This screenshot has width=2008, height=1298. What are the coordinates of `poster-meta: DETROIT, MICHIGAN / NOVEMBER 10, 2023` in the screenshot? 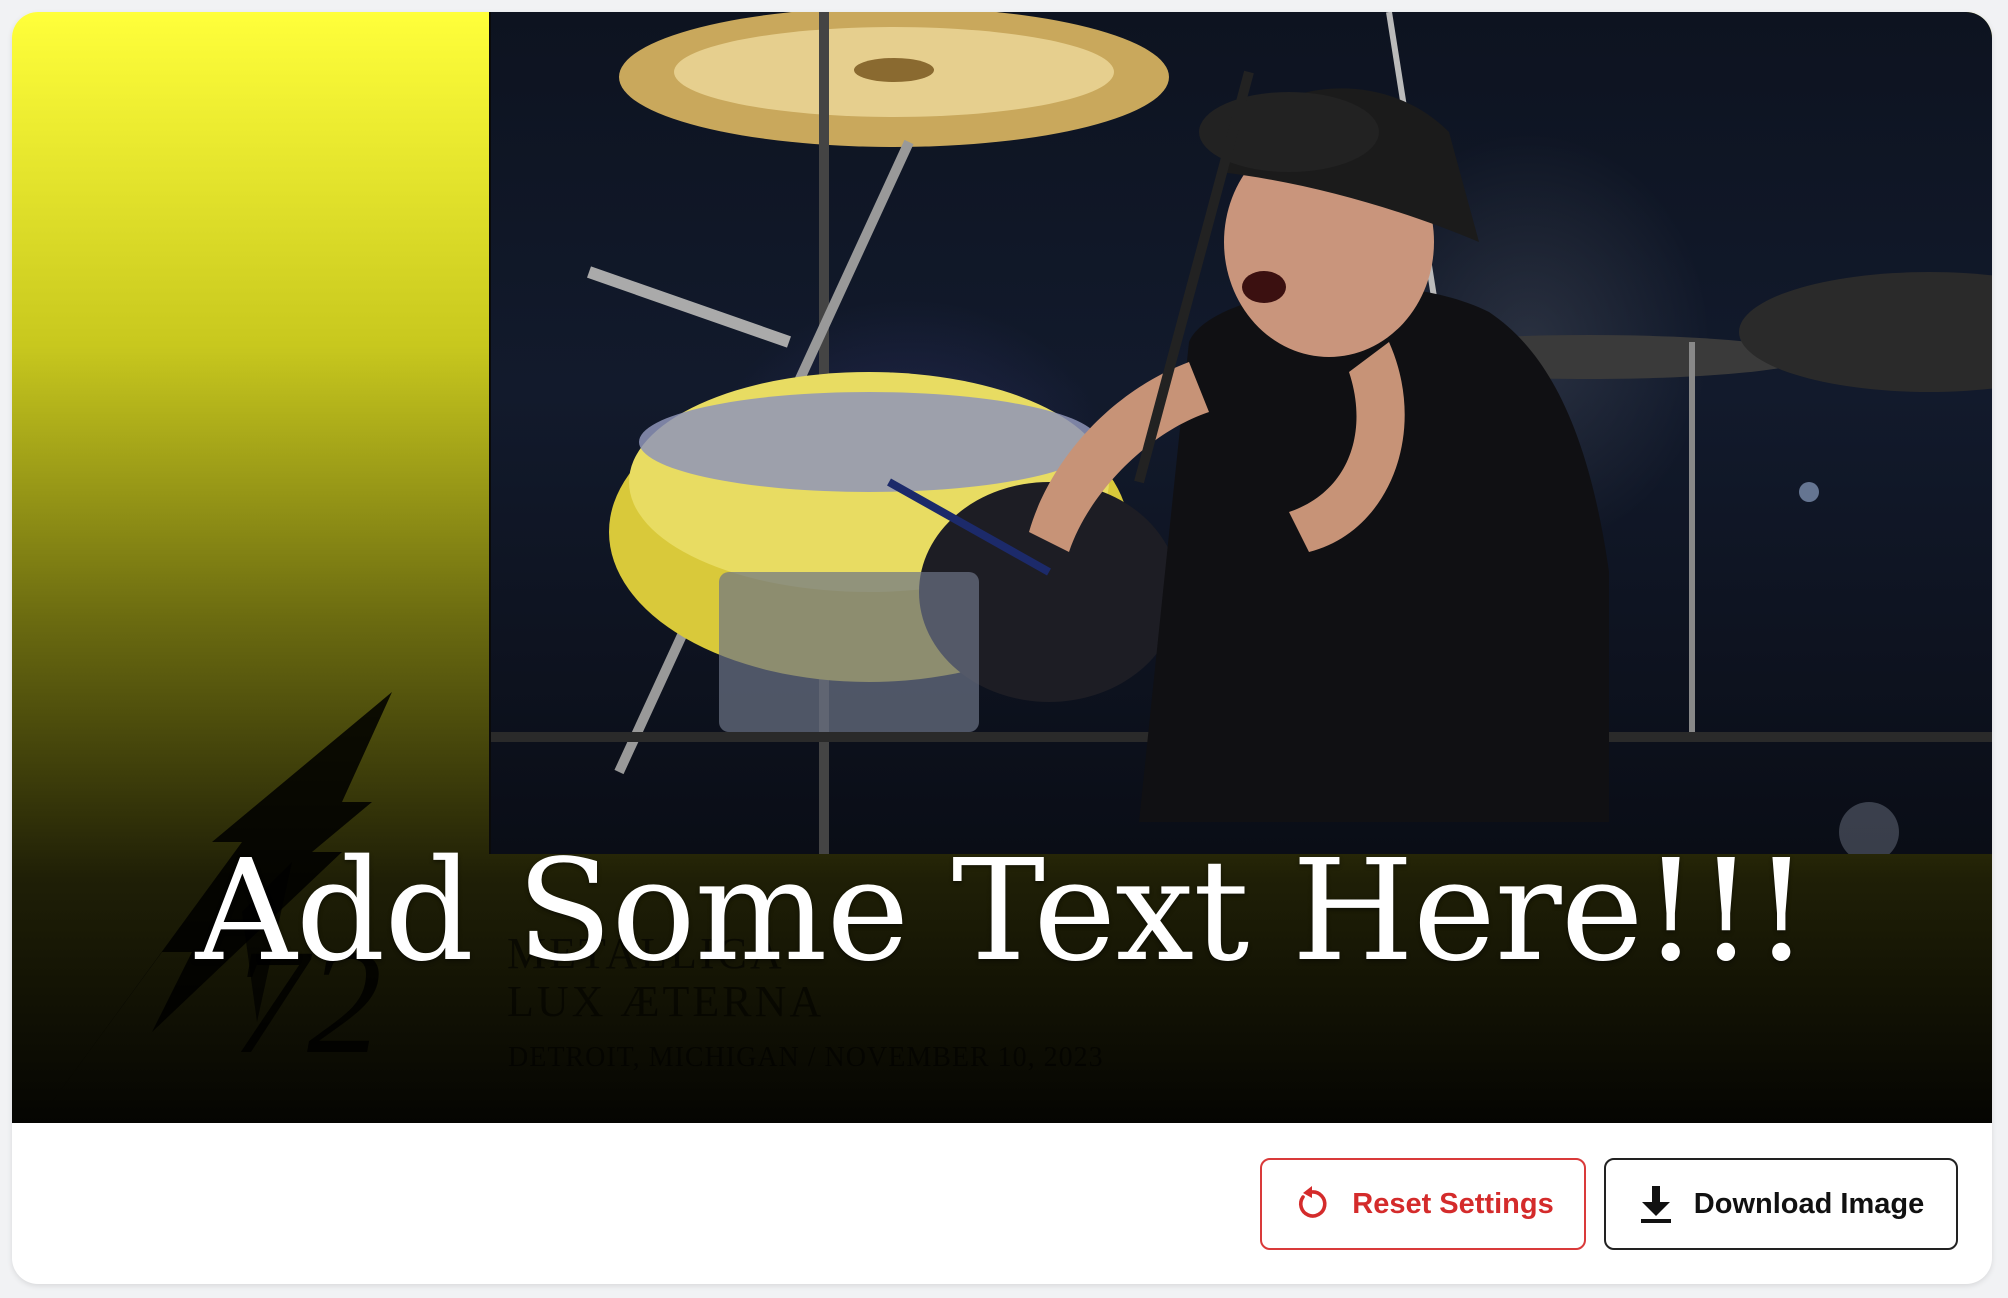 It's located at (806, 1057).